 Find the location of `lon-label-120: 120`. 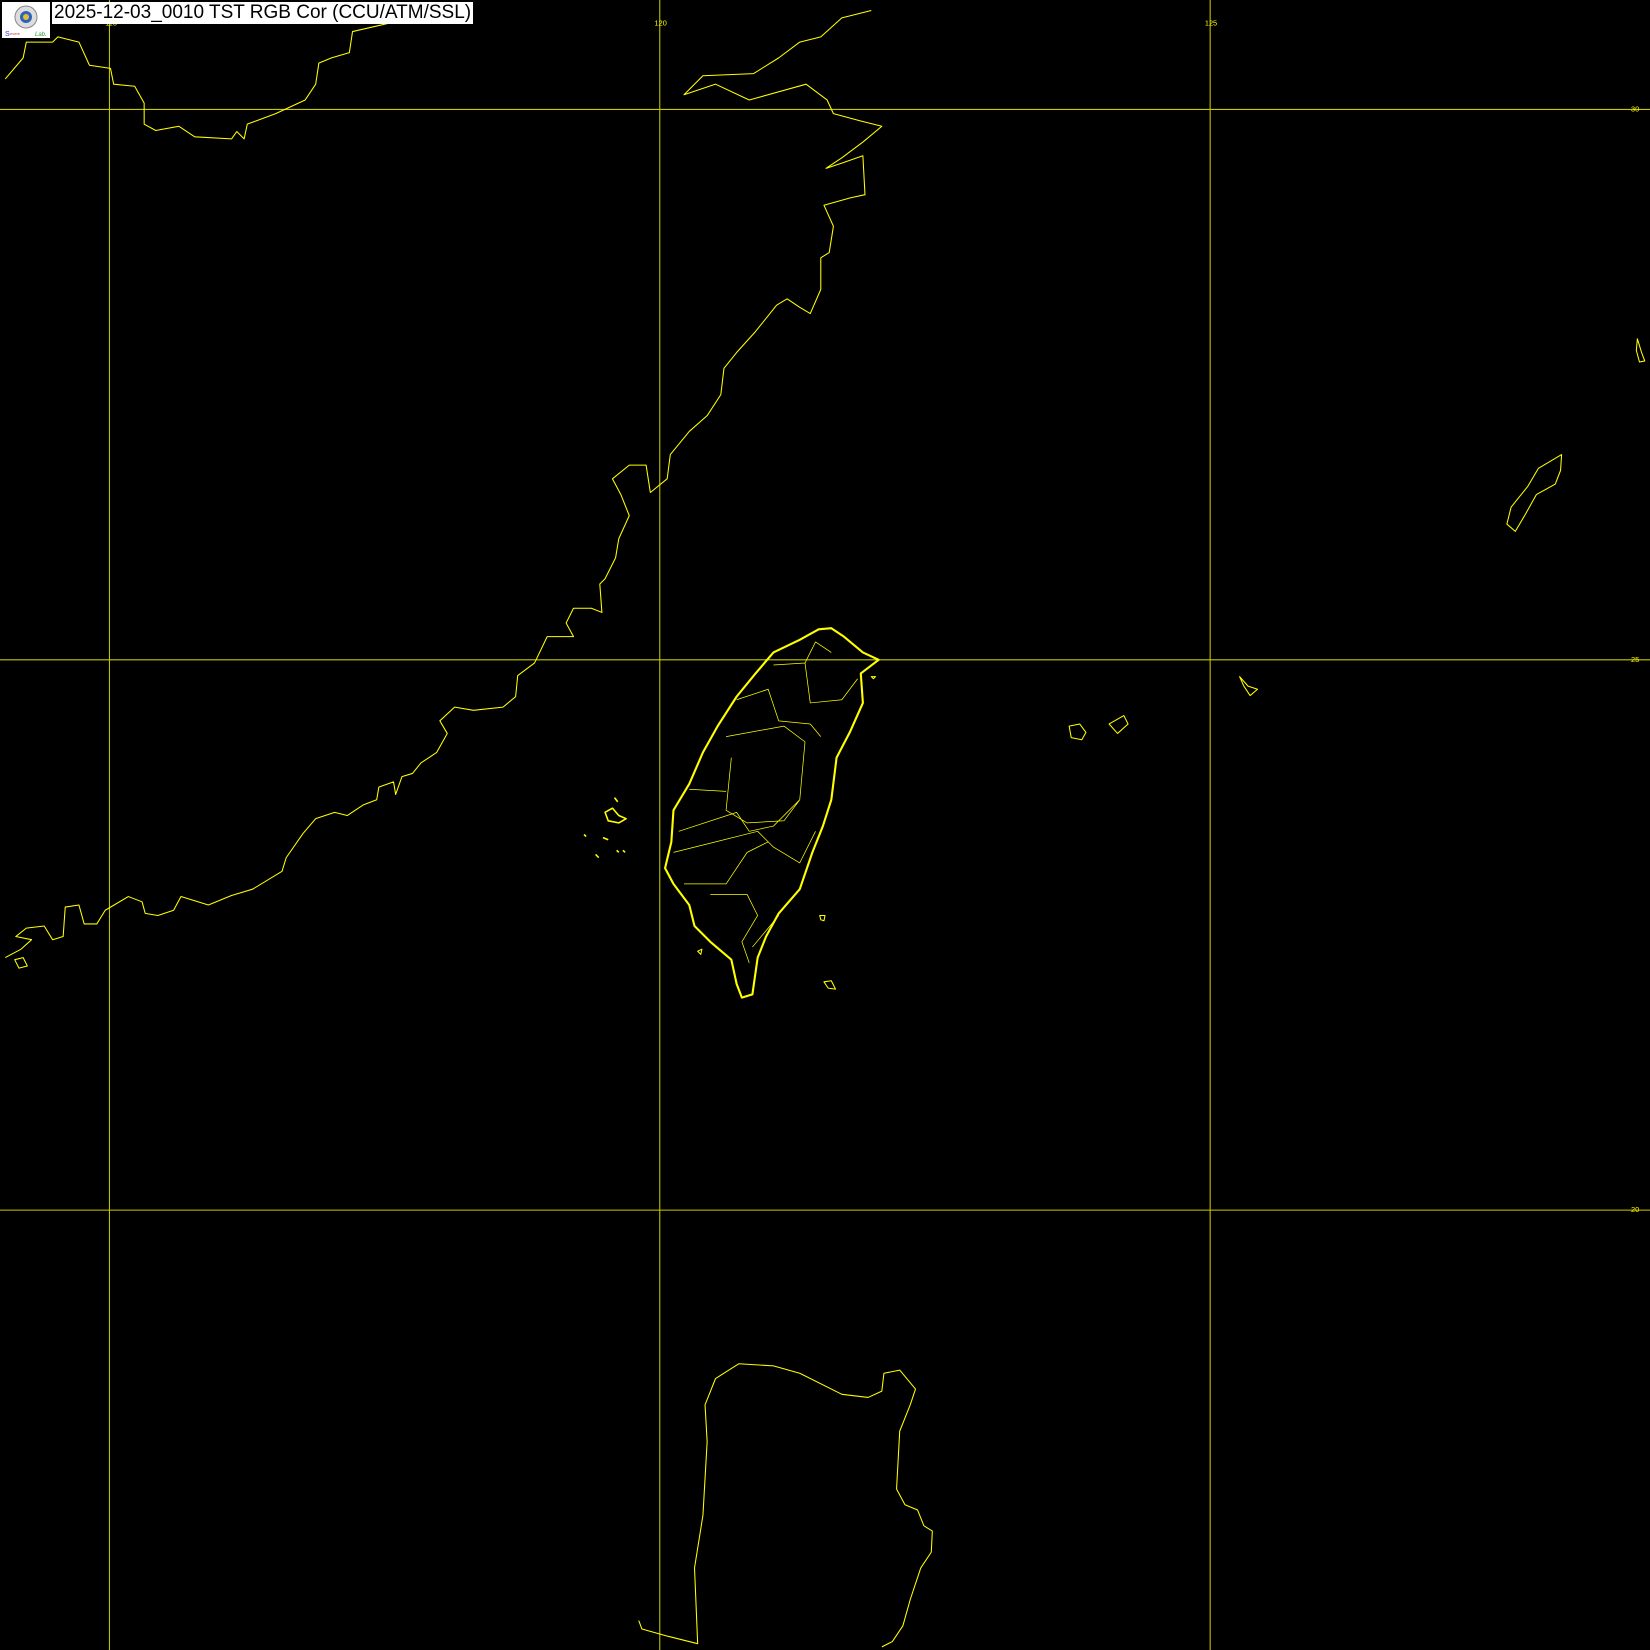

lon-label-120: 120 is located at coordinates (661, 22).